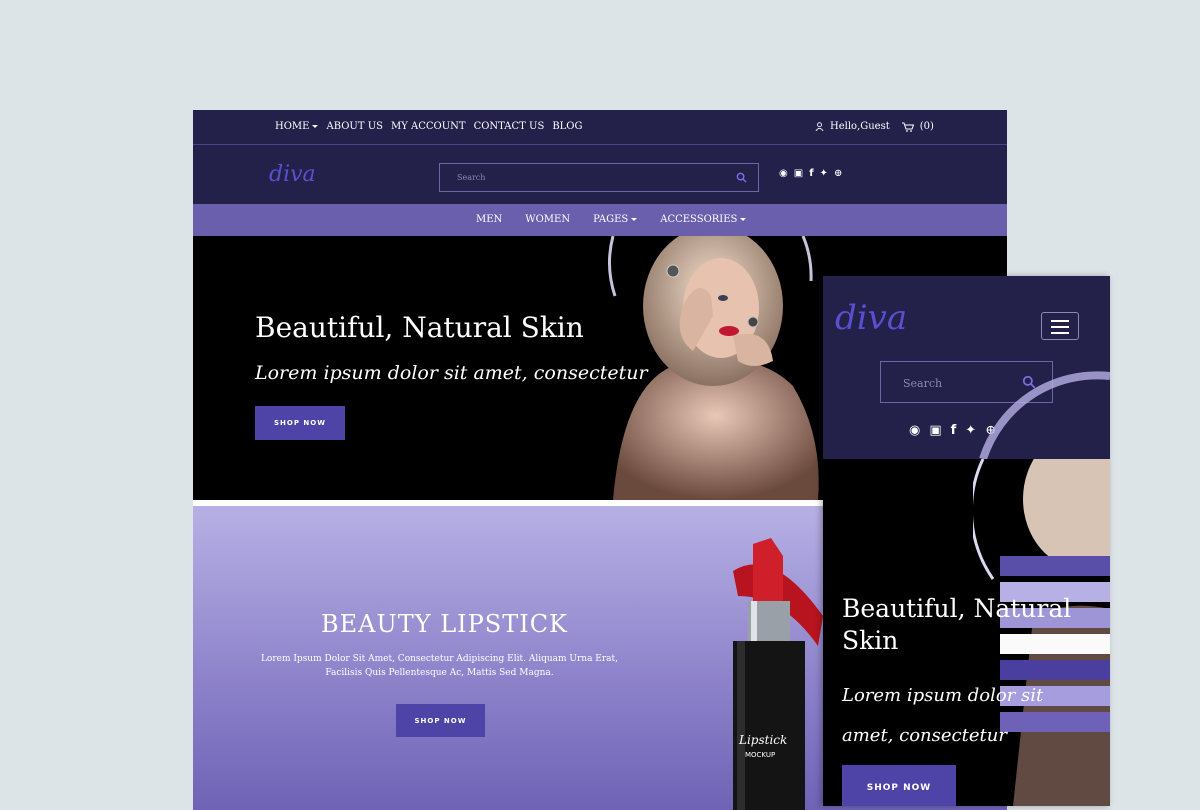  I want to click on mobile-logo: diva, so click(871, 318).